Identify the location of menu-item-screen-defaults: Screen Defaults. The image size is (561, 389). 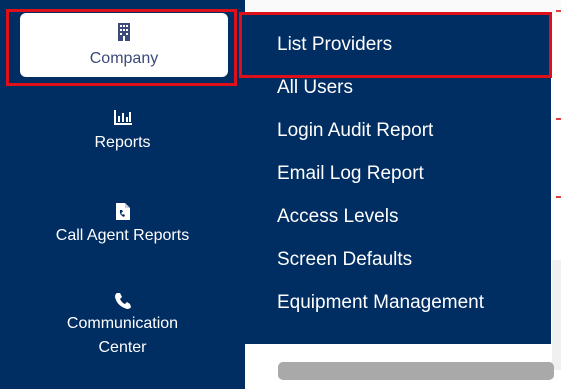
(344, 260).